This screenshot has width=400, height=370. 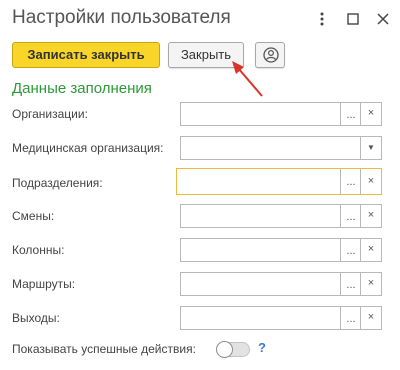 What do you see at coordinates (104, 349) in the screenshot?
I see `show-success-label: Показывать успешные действия:` at bounding box center [104, 349].